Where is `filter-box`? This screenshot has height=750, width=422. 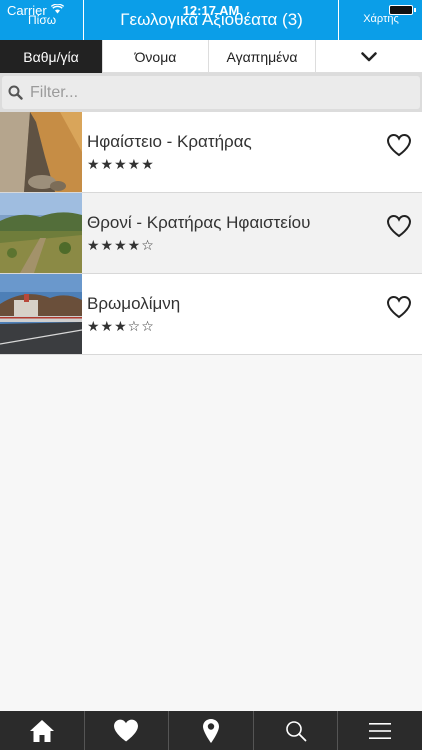 filter-box is located at coordinates (211, 92).